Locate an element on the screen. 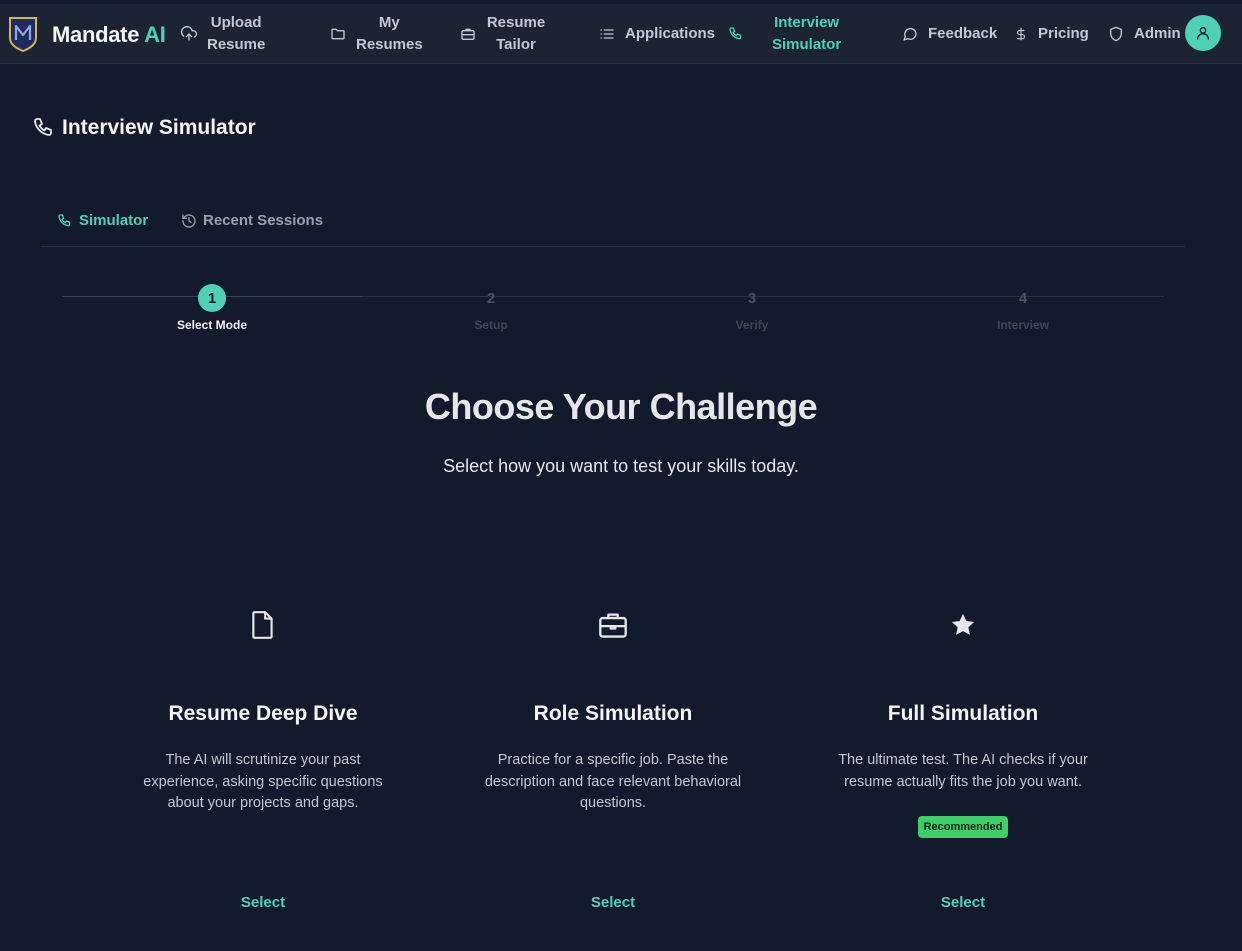 This screenshot has height=951, width=1242. user-avatar is located at coordinates (1203, 33).